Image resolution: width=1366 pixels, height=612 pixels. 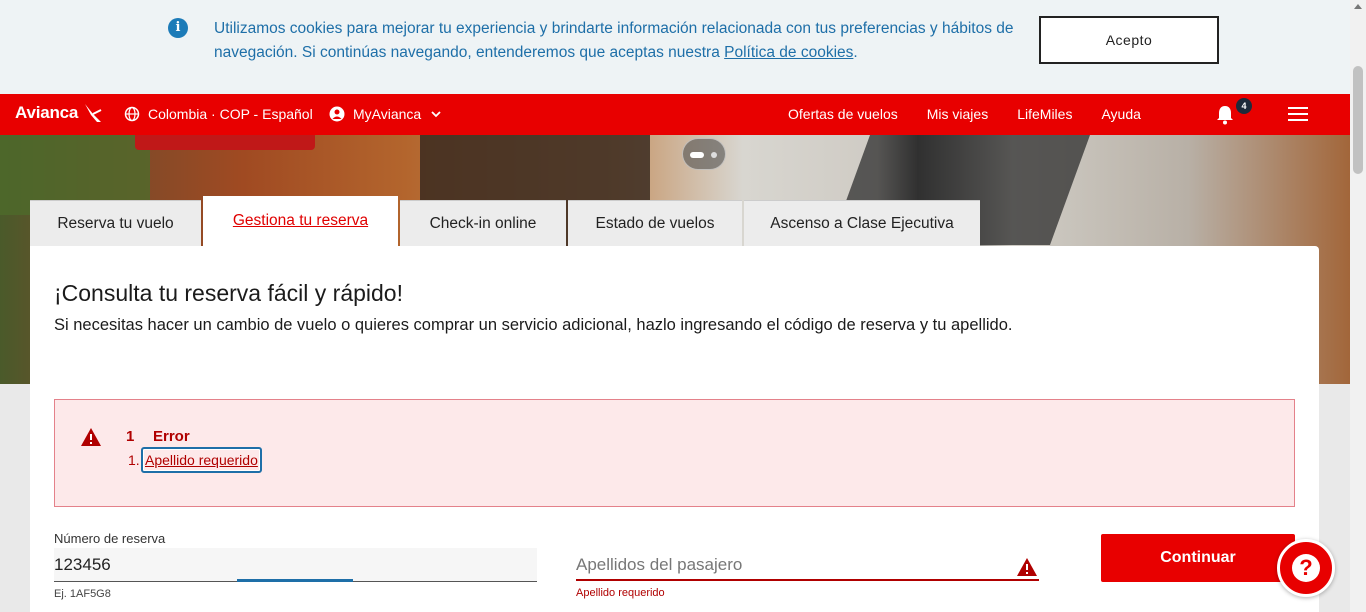 I want to click on nav-ayuda: Ayuda, so click(x=1120, y=114).